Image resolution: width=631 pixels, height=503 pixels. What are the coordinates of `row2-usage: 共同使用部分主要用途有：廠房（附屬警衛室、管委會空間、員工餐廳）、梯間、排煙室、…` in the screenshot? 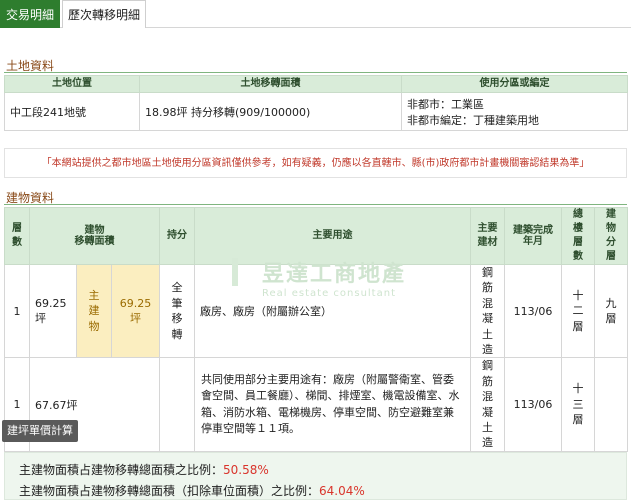 It's located at (333, 404).